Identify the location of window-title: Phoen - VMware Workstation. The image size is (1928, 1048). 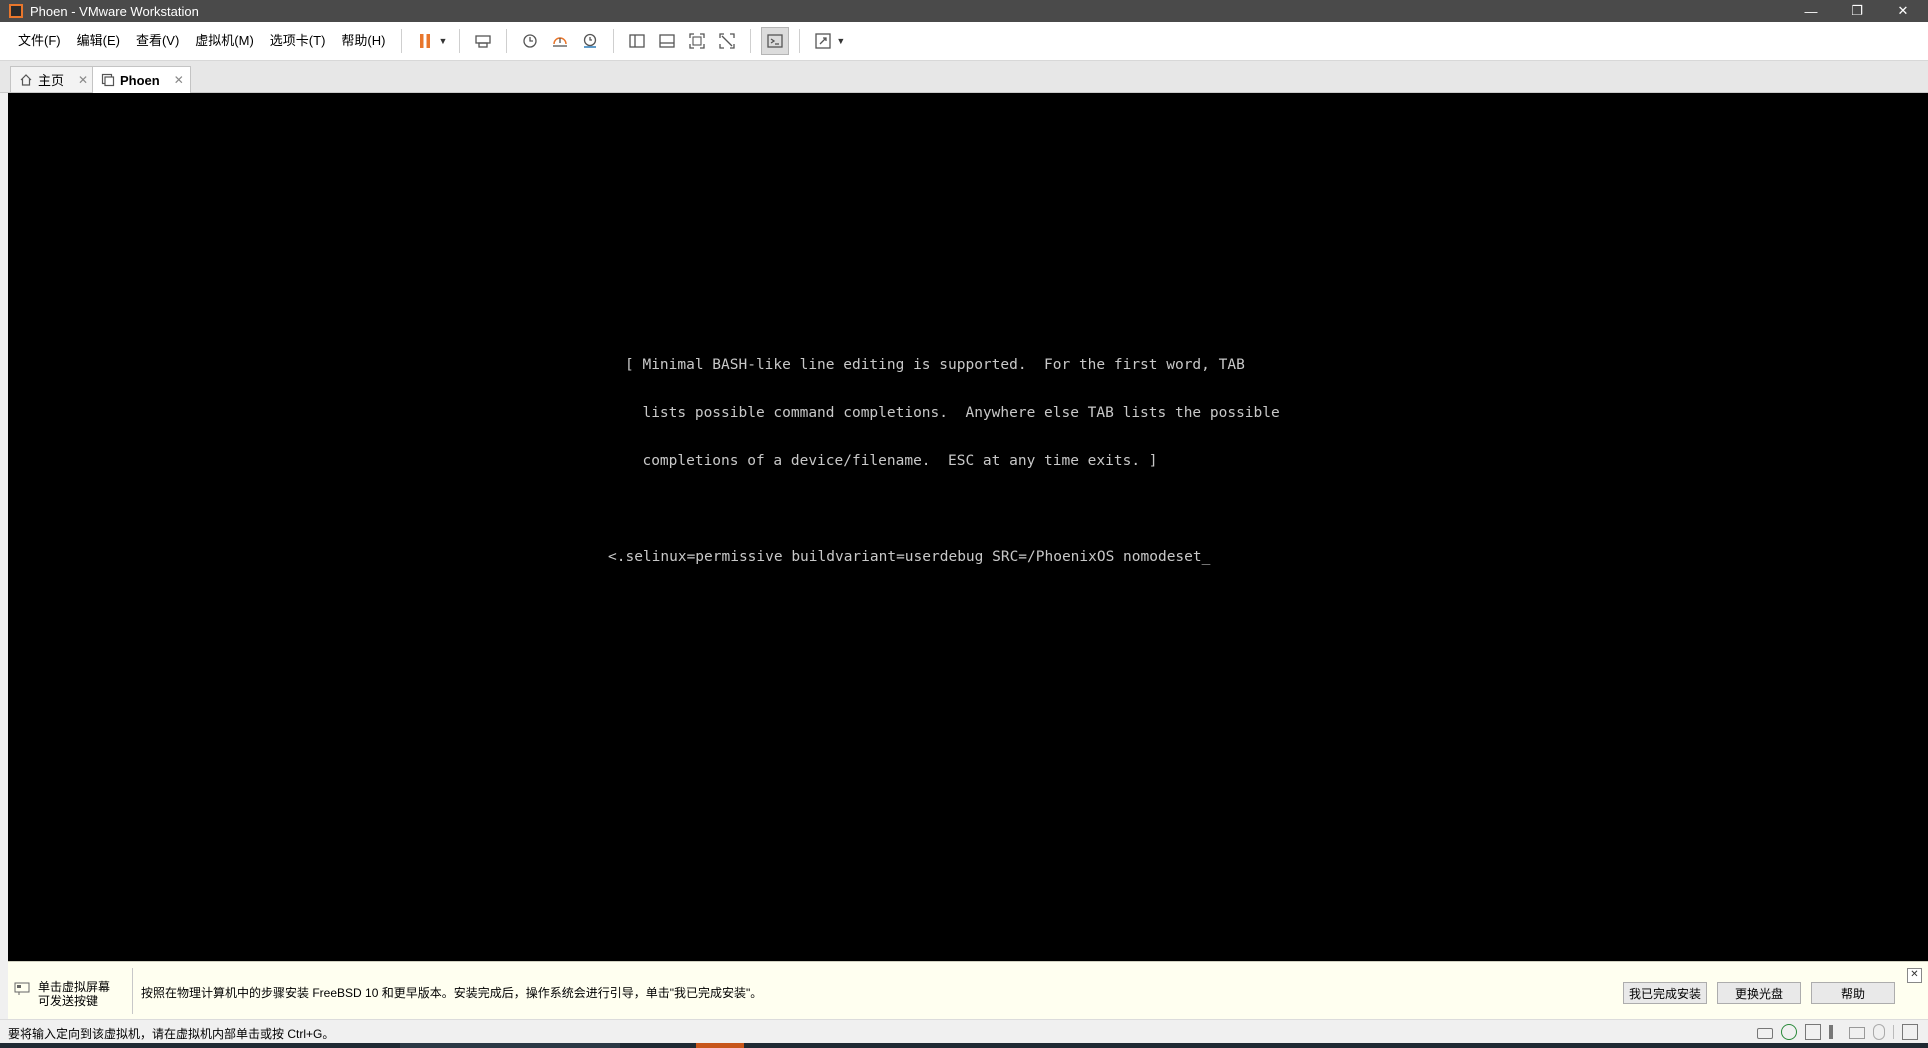
(114, 11).